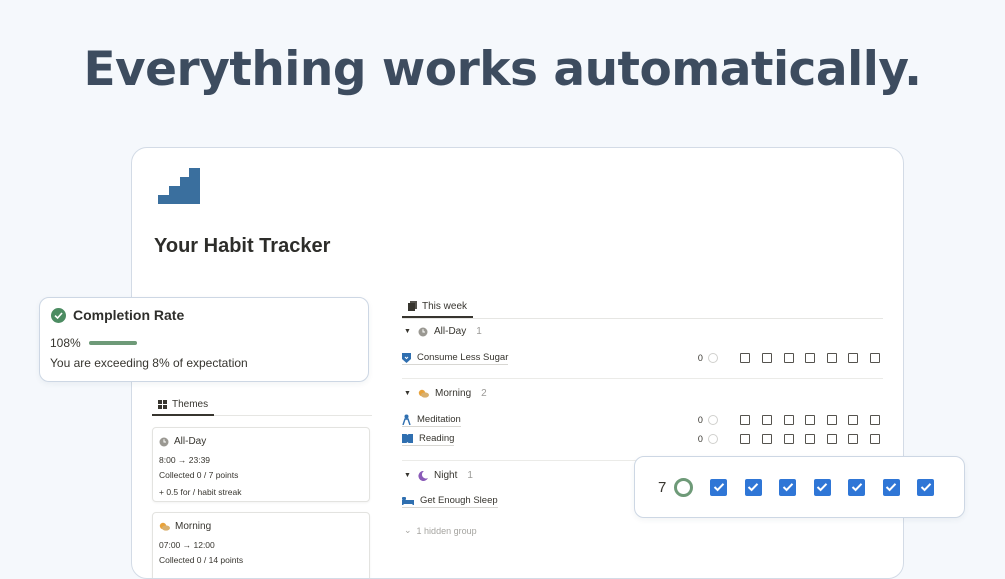 This screenshot has height=579, width=1005. What do you see at coordinates (799, 487) in the screenshot?
I see `weekly-streak-card: 7` at bounding box center [799, 487].